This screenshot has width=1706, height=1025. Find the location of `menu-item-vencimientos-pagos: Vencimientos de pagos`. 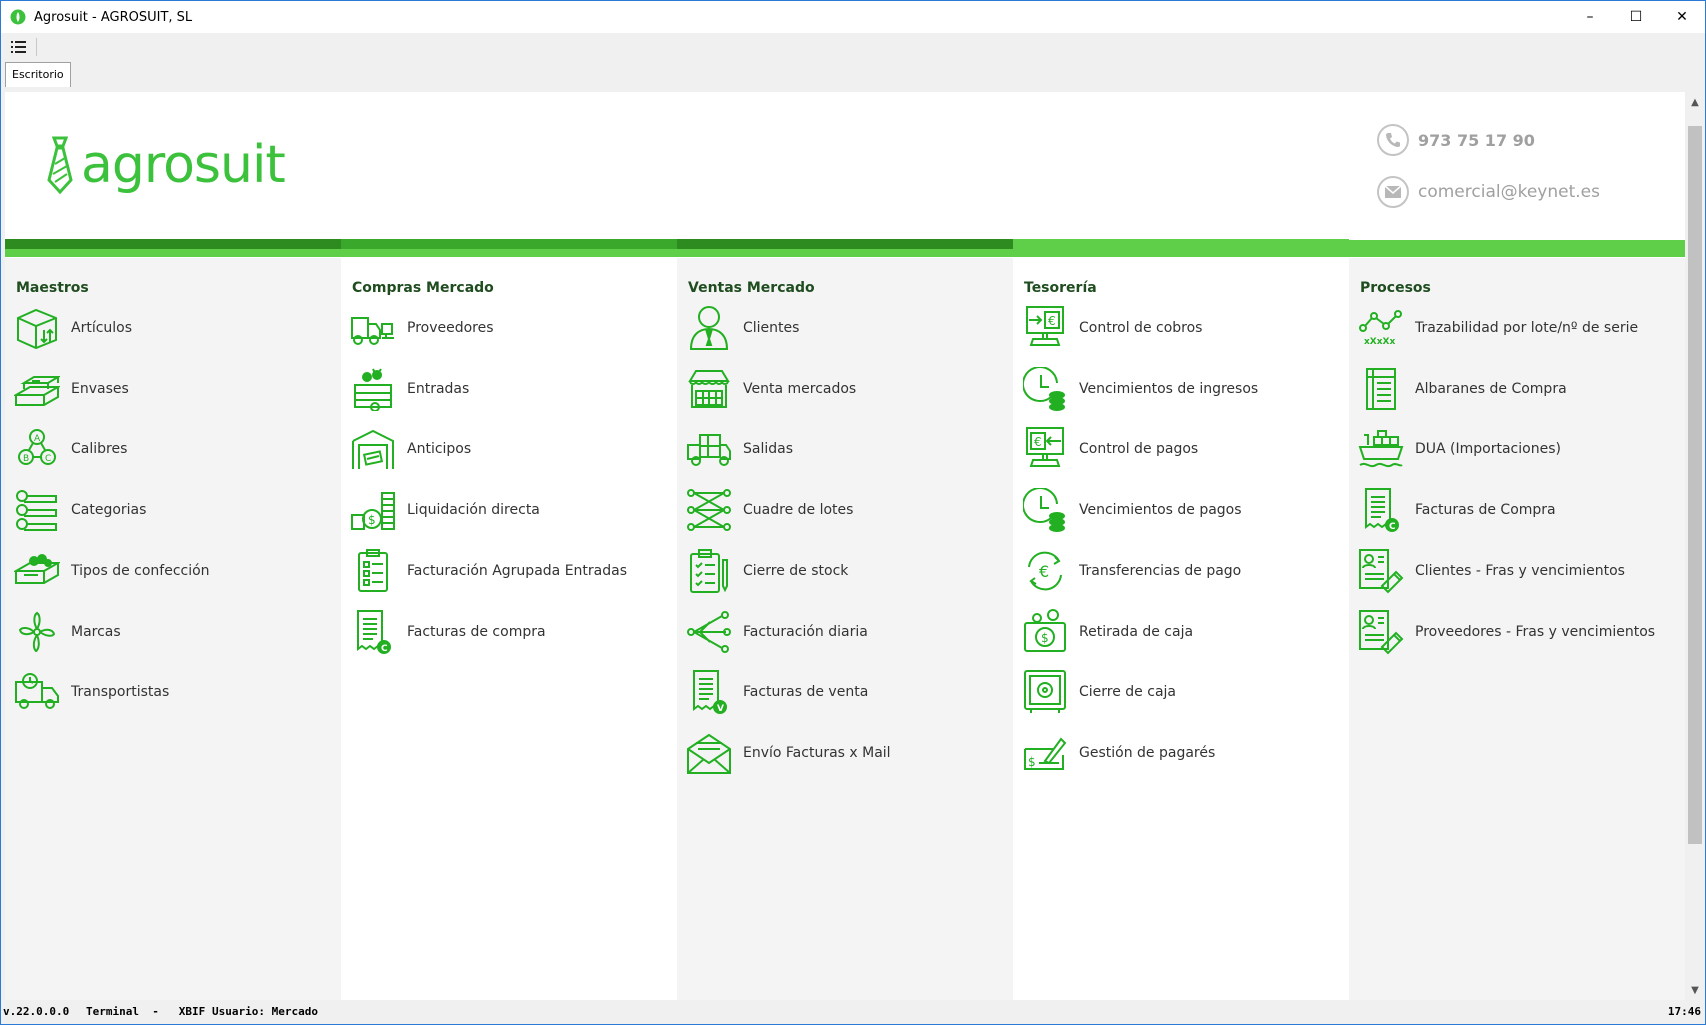

menu-item-vencimientos-pagos: Vencimientos de pagos is located at coordinates (1131, 510).